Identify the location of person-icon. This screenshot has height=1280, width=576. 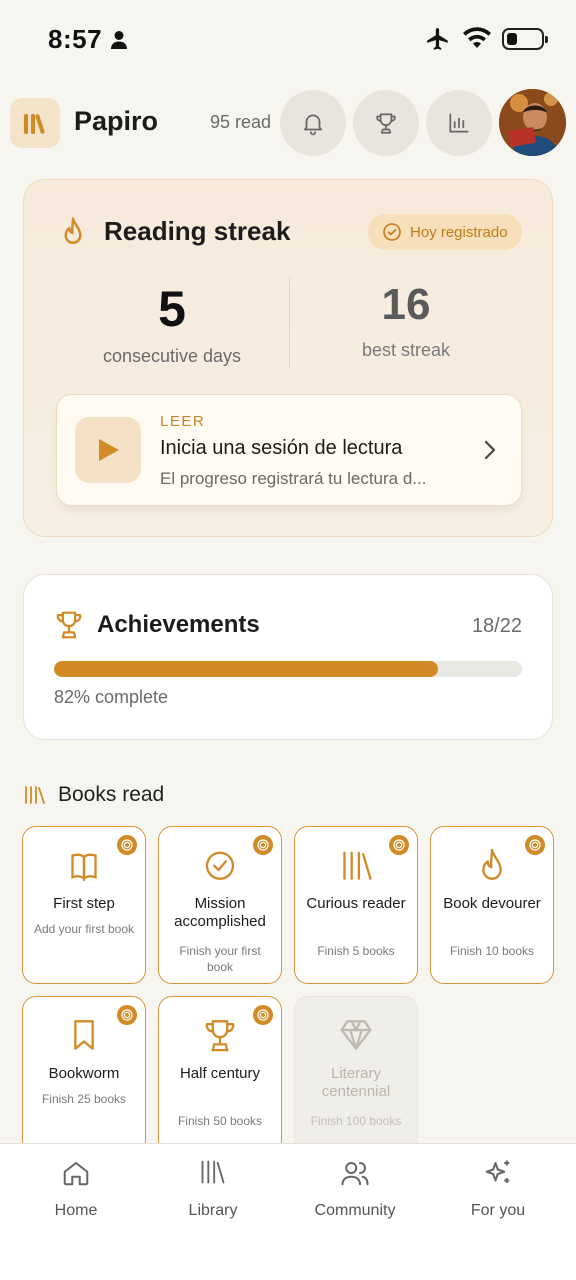
(119, 40).